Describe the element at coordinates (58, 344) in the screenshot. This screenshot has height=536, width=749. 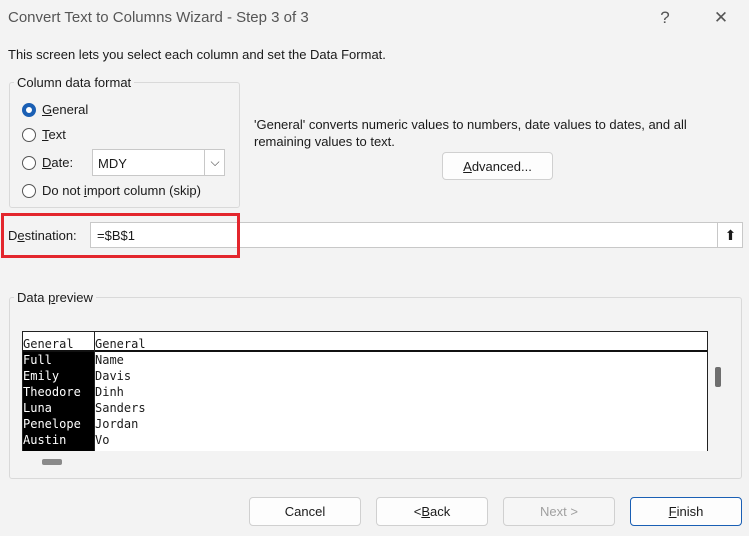
I see `preview-header-1: General` at that location.